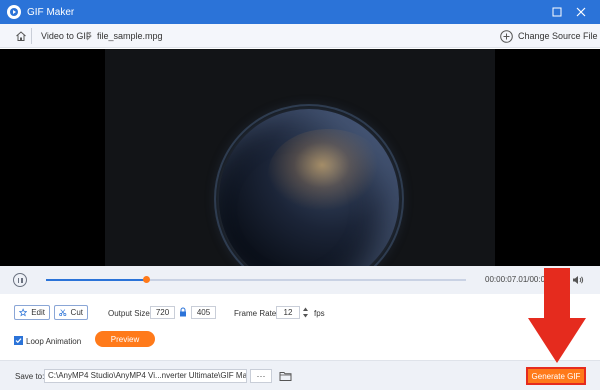  Describe the element at coordinates (23, 312) in the screenshot. I see `edit-star-icon` at that location.